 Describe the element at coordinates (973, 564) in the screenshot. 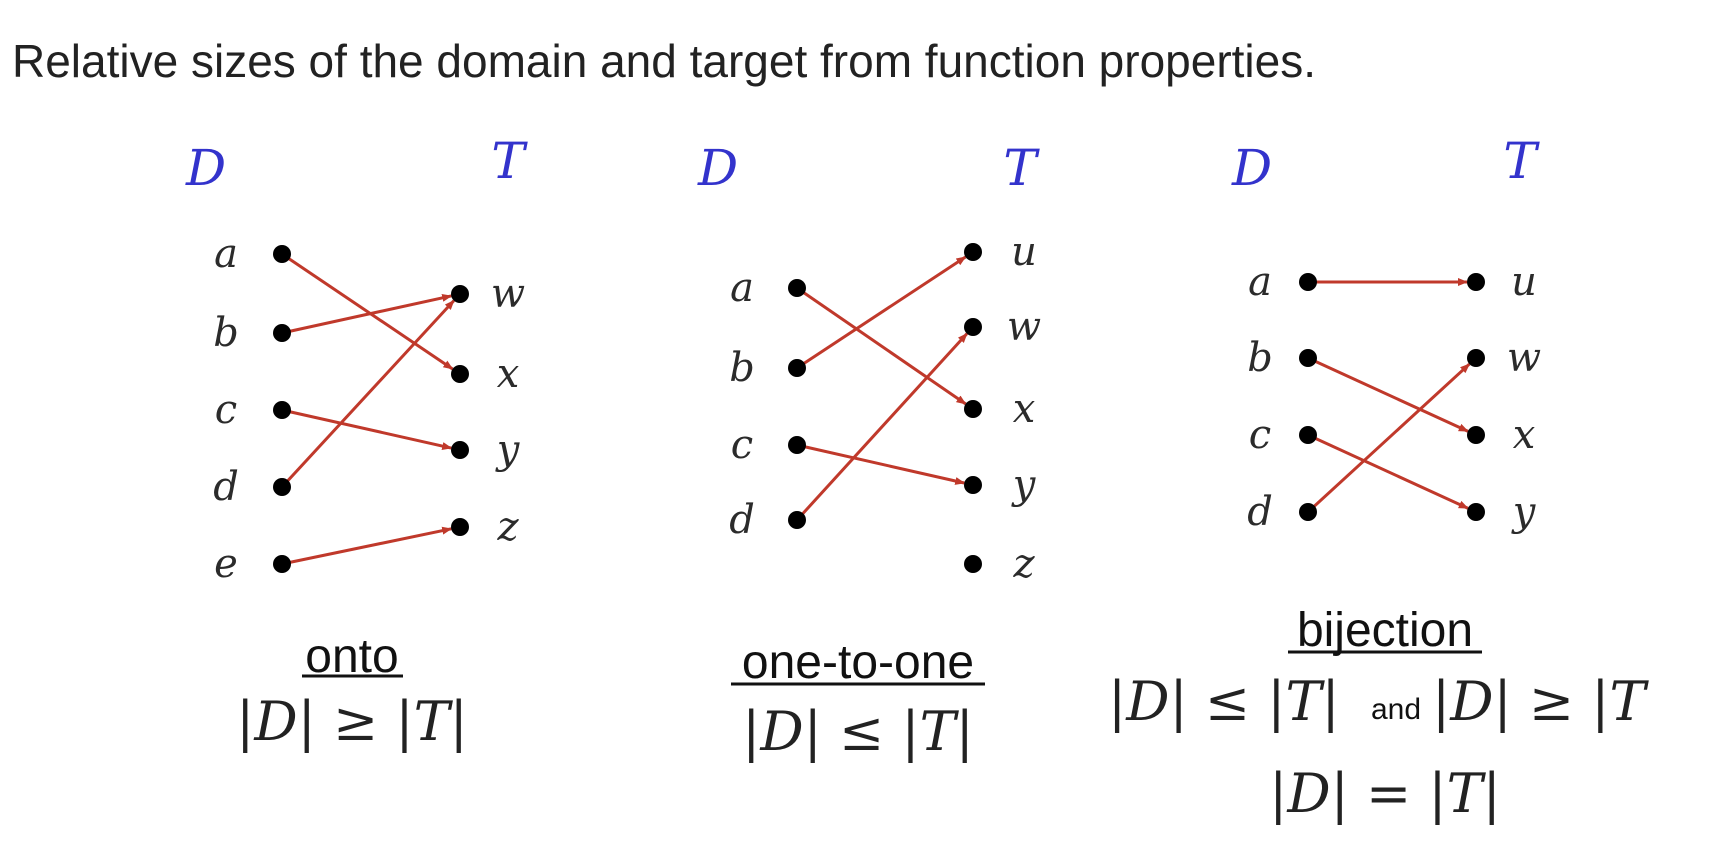

I see `one-to-one-target-dot-z` at that location.